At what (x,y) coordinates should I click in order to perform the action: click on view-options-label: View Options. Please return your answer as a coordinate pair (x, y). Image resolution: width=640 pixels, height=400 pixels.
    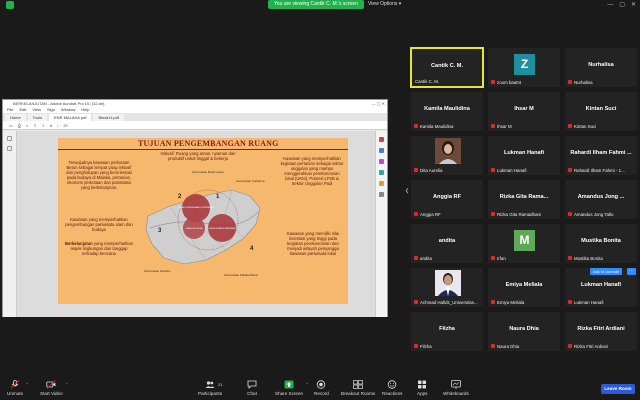
    Looking at the image, I should click on (383, 4).